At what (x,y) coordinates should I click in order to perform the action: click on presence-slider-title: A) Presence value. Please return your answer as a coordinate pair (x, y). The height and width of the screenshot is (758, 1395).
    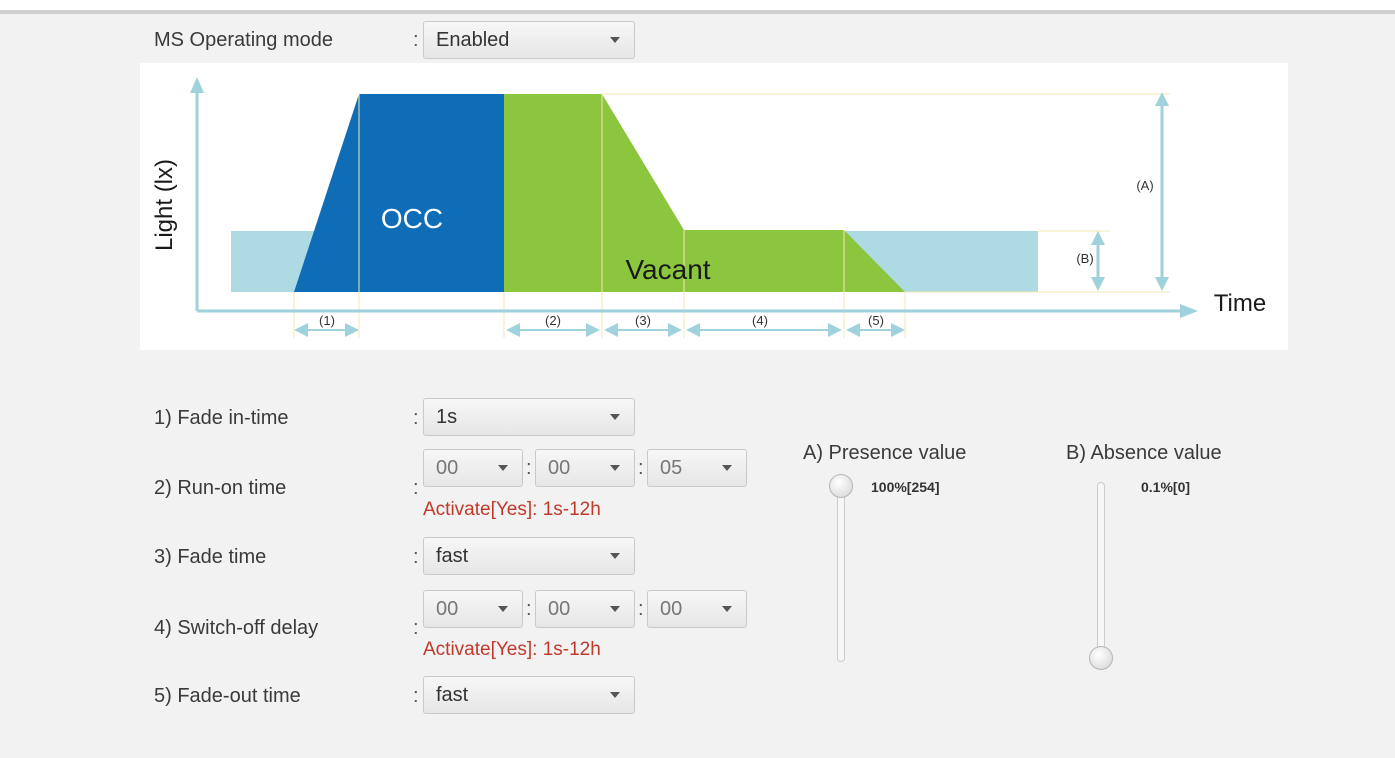
    Looking at the image, I should click on (885, 453).